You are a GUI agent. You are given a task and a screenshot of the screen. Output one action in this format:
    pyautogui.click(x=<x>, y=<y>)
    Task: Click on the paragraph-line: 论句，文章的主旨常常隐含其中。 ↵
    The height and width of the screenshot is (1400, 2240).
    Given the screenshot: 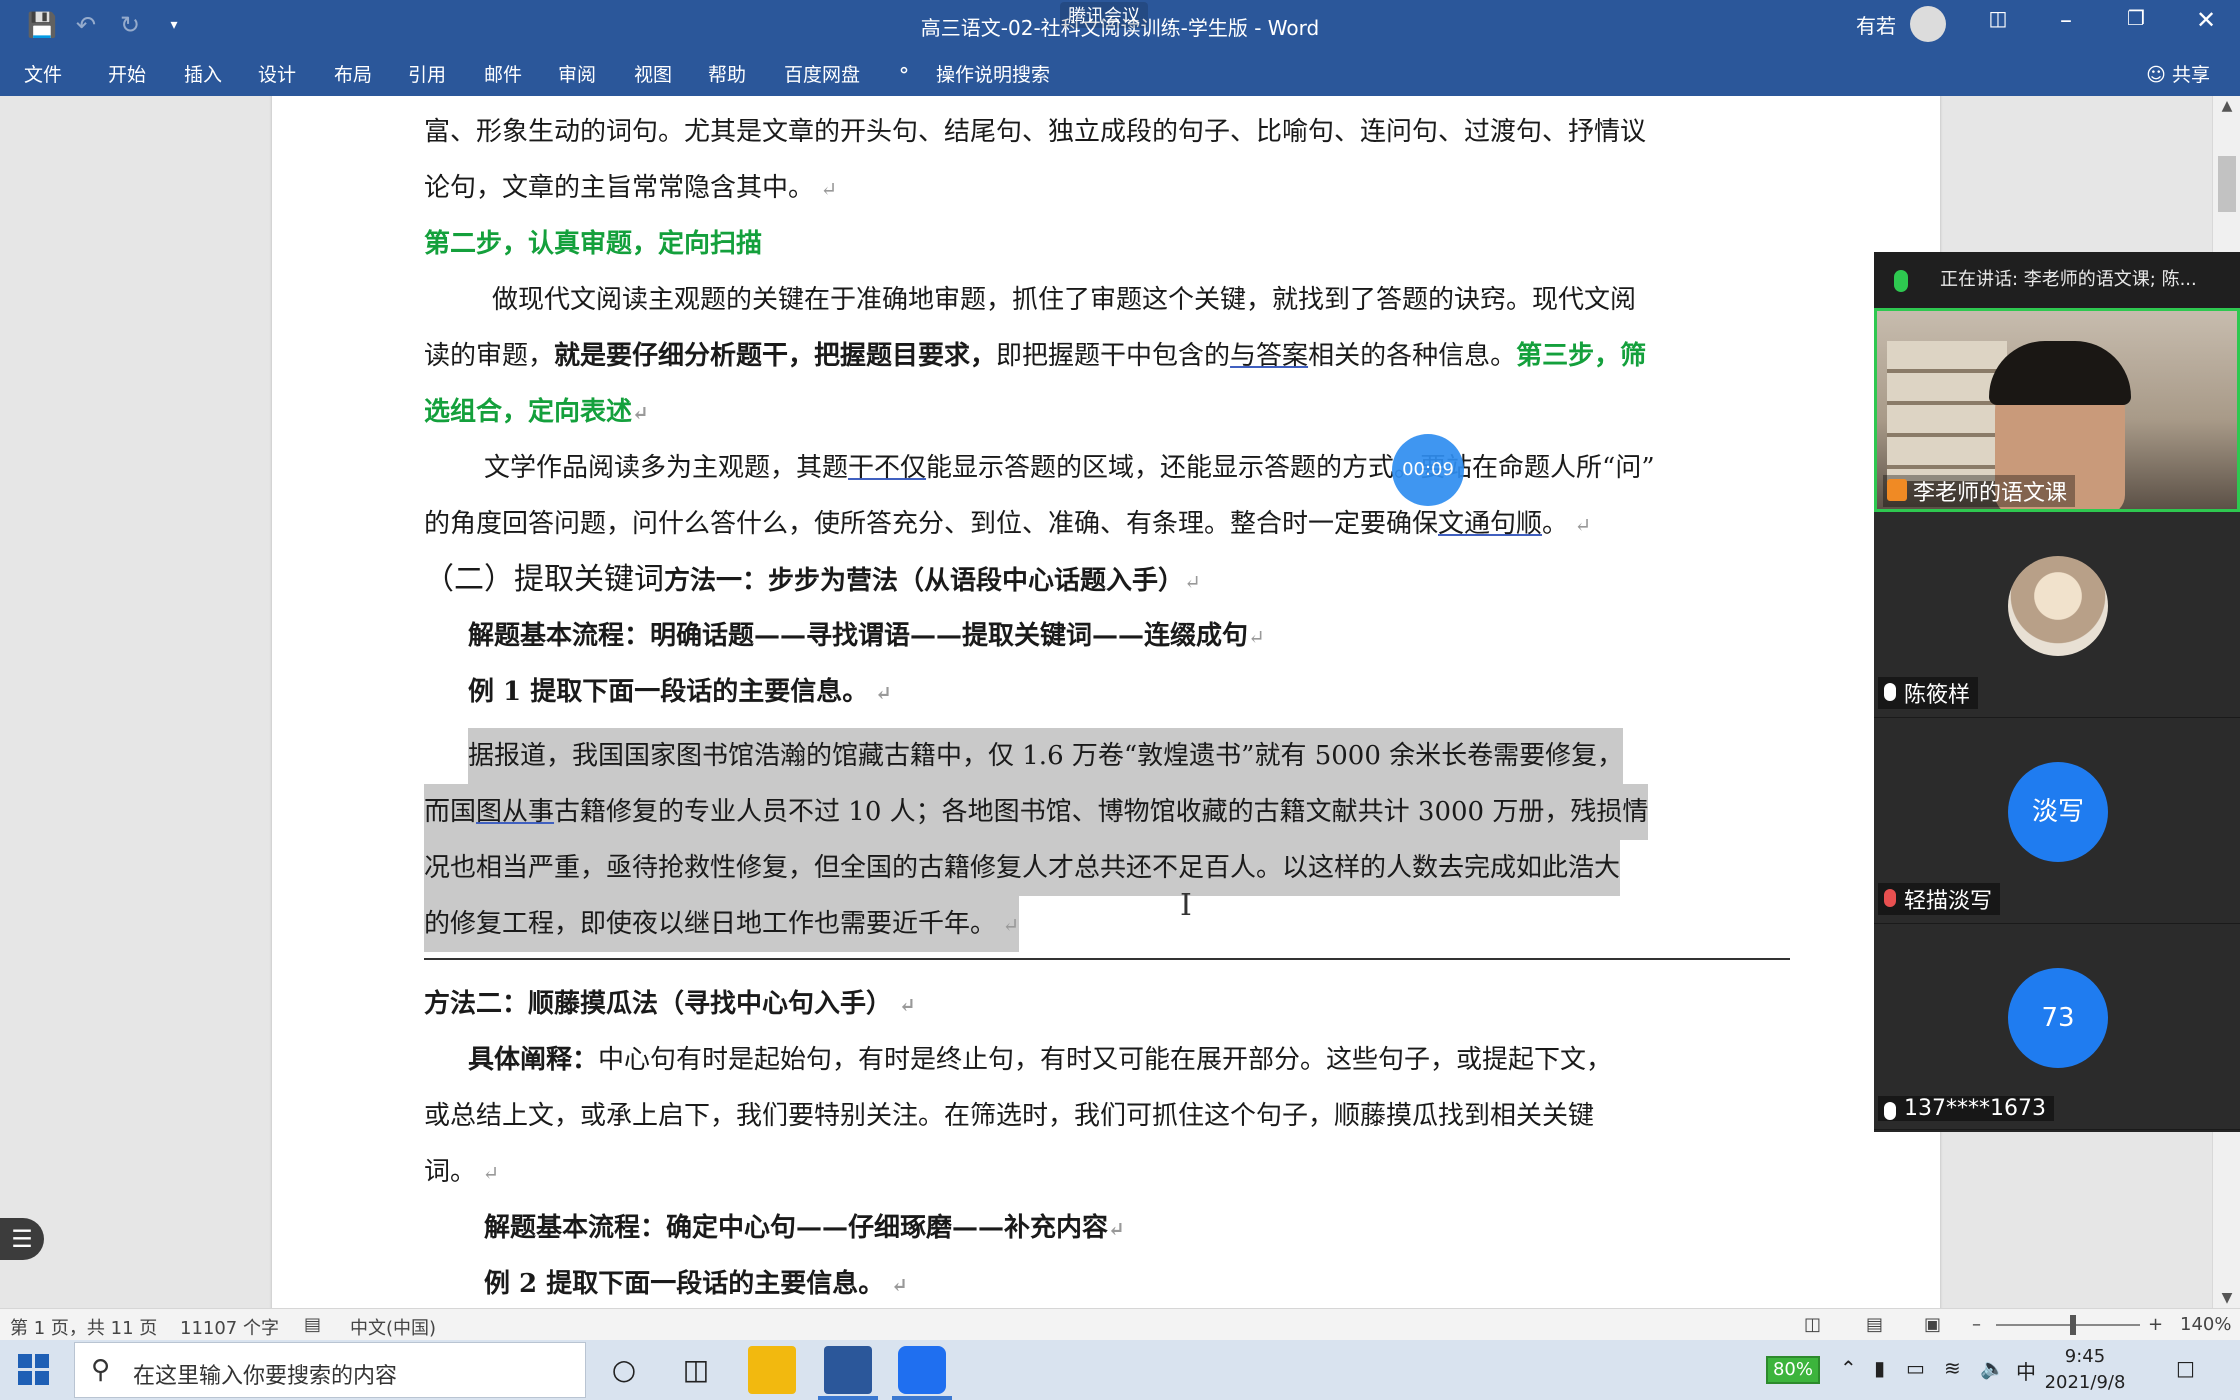 What is the action you would take?
    pyautogui.click(x=631, y=188)
    